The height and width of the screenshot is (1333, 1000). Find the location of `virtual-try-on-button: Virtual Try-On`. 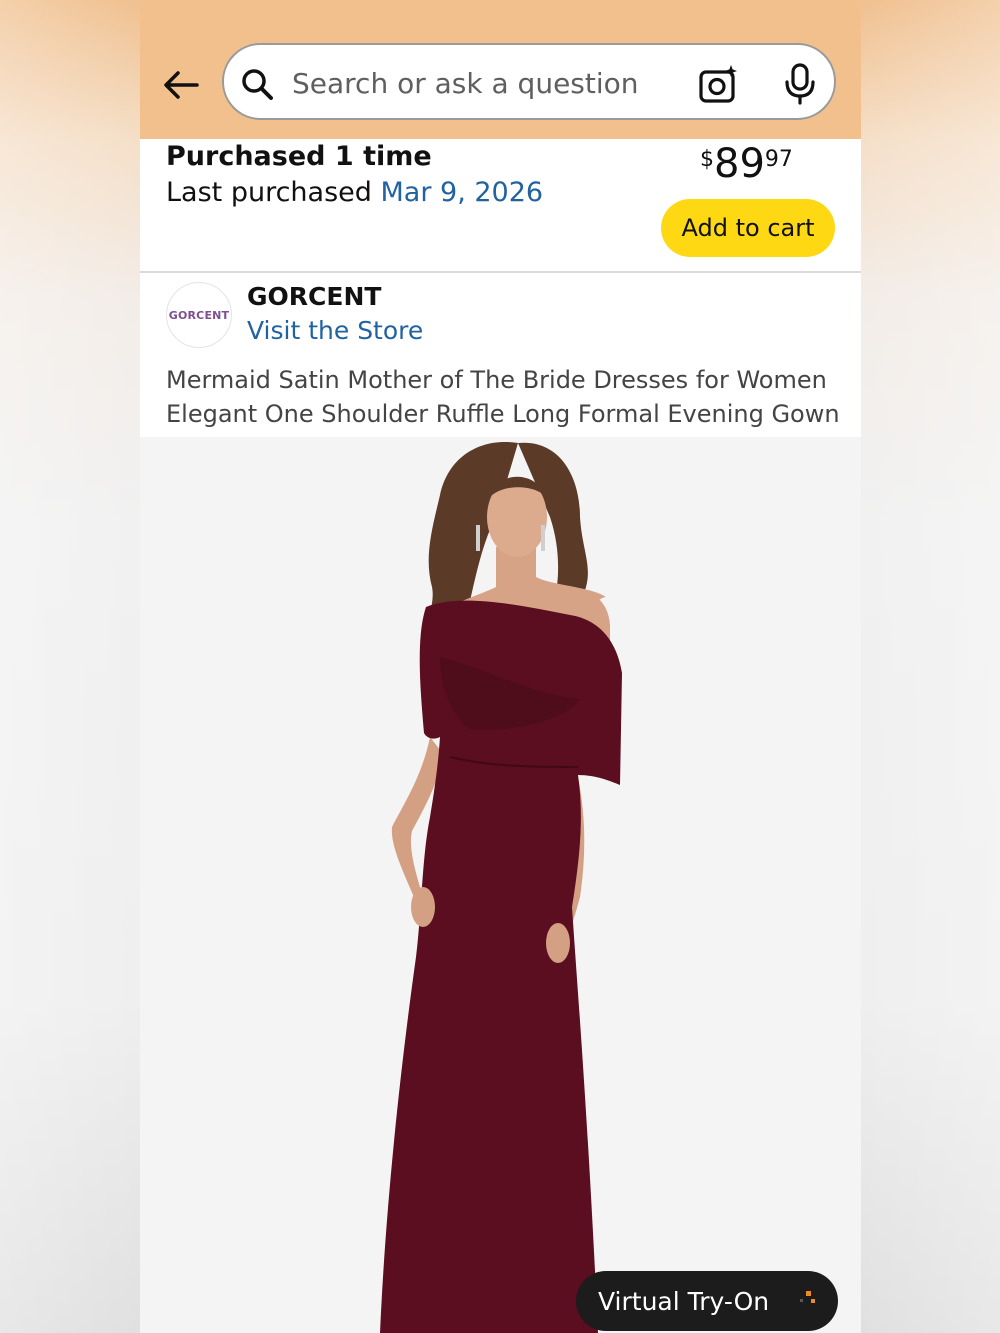

virtual-try-on-button: Virtual Try-On is located at coordinates (707, 1301).